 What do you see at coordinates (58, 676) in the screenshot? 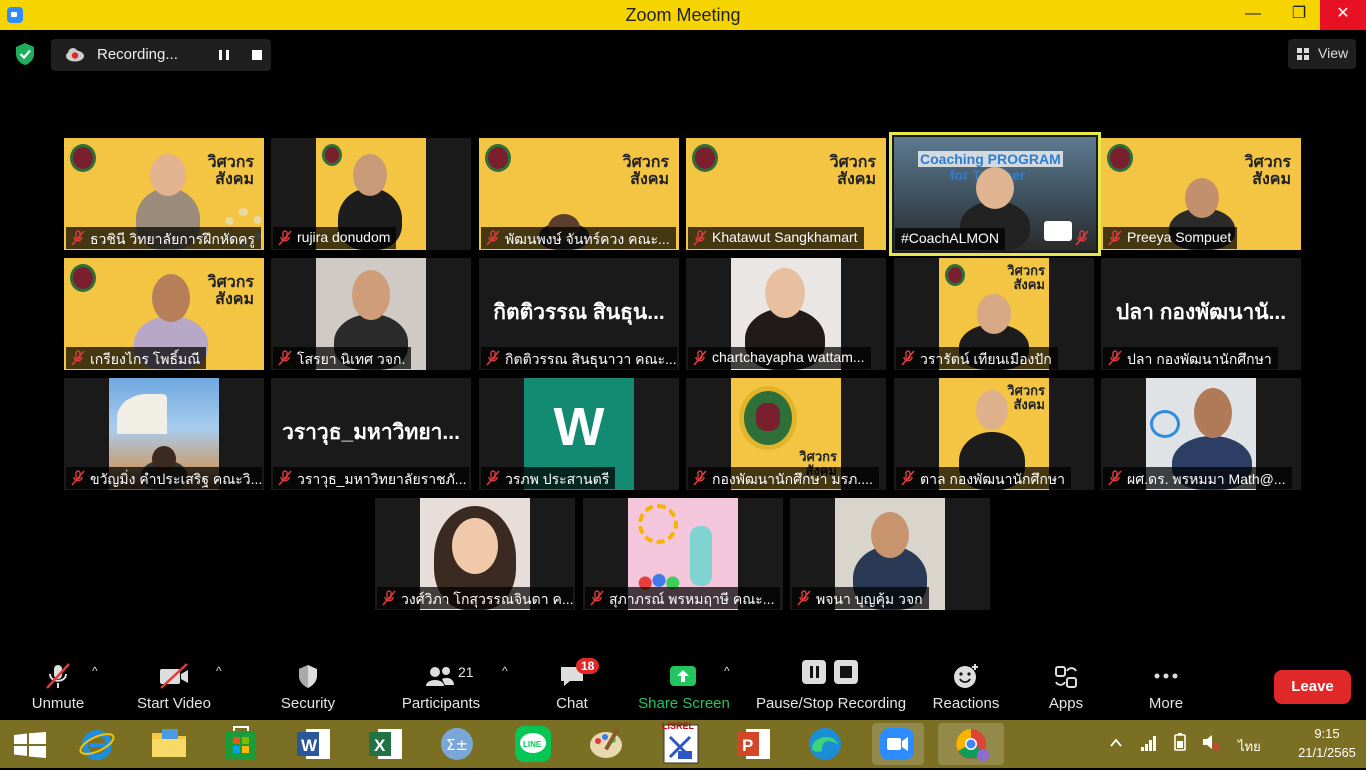
I see `muted-microphone-icon` at bounding box center [58, 676].